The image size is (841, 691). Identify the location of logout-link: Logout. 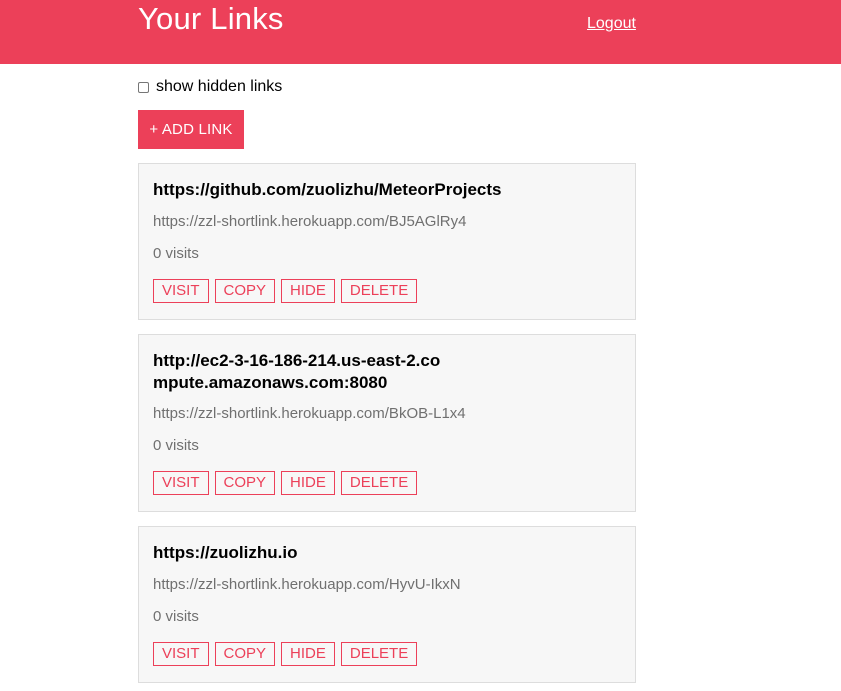
(611, 24).